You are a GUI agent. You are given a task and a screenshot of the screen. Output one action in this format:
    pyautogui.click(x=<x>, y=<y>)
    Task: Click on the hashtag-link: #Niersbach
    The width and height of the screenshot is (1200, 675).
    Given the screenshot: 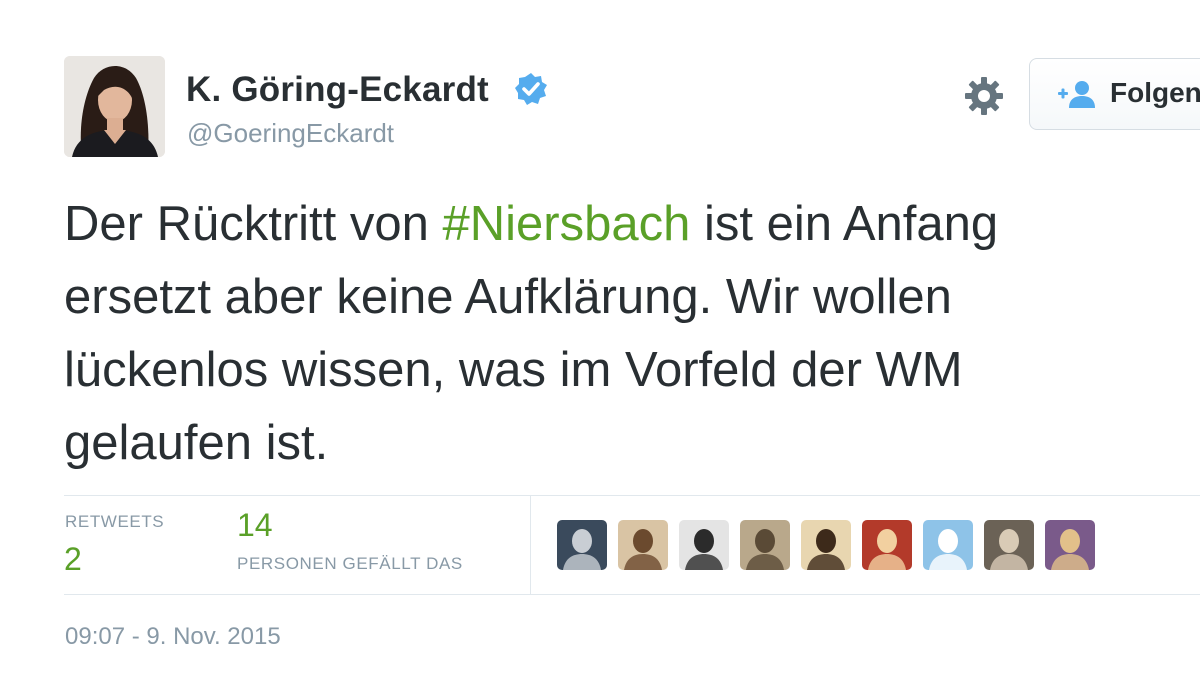 What is the action you would take?
    pyautogui.click(x=566, y=224)
    